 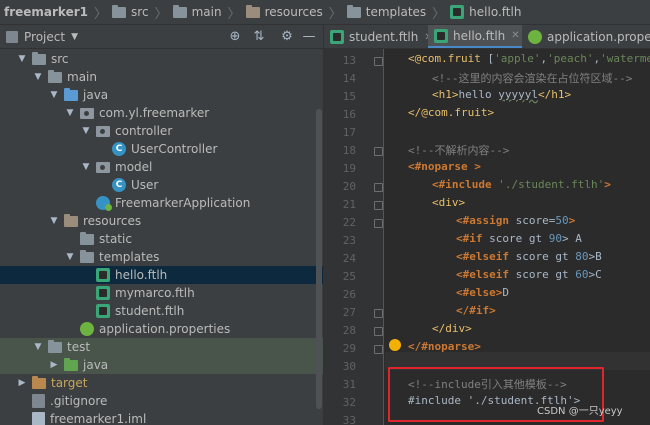 What do you see at coordinates (532, 78) in the screenshot?
I see `code-line-14: <!--这里的内容会渲染在占位符区域-->` at bounding box center [532, 78].